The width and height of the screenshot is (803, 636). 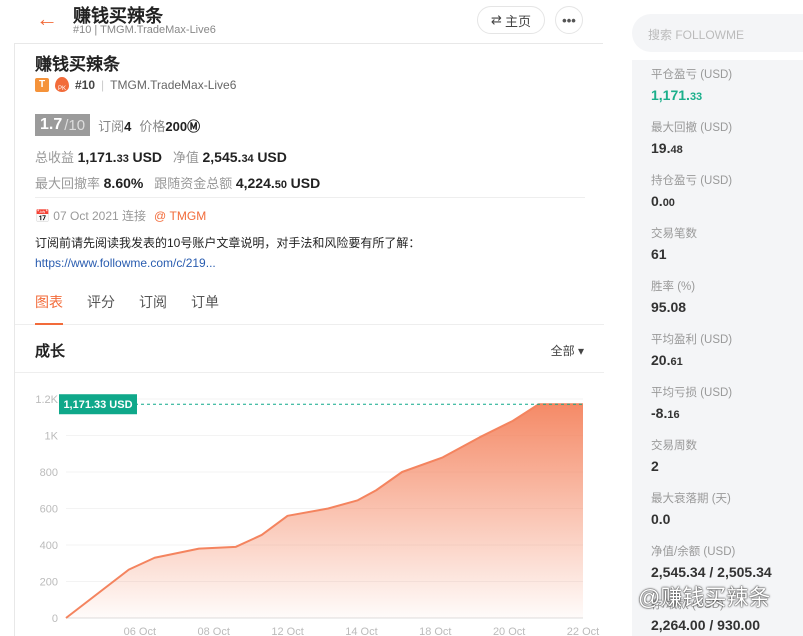 I want to click on stat-label: 胜率 (%), so click(x=673, y=287).